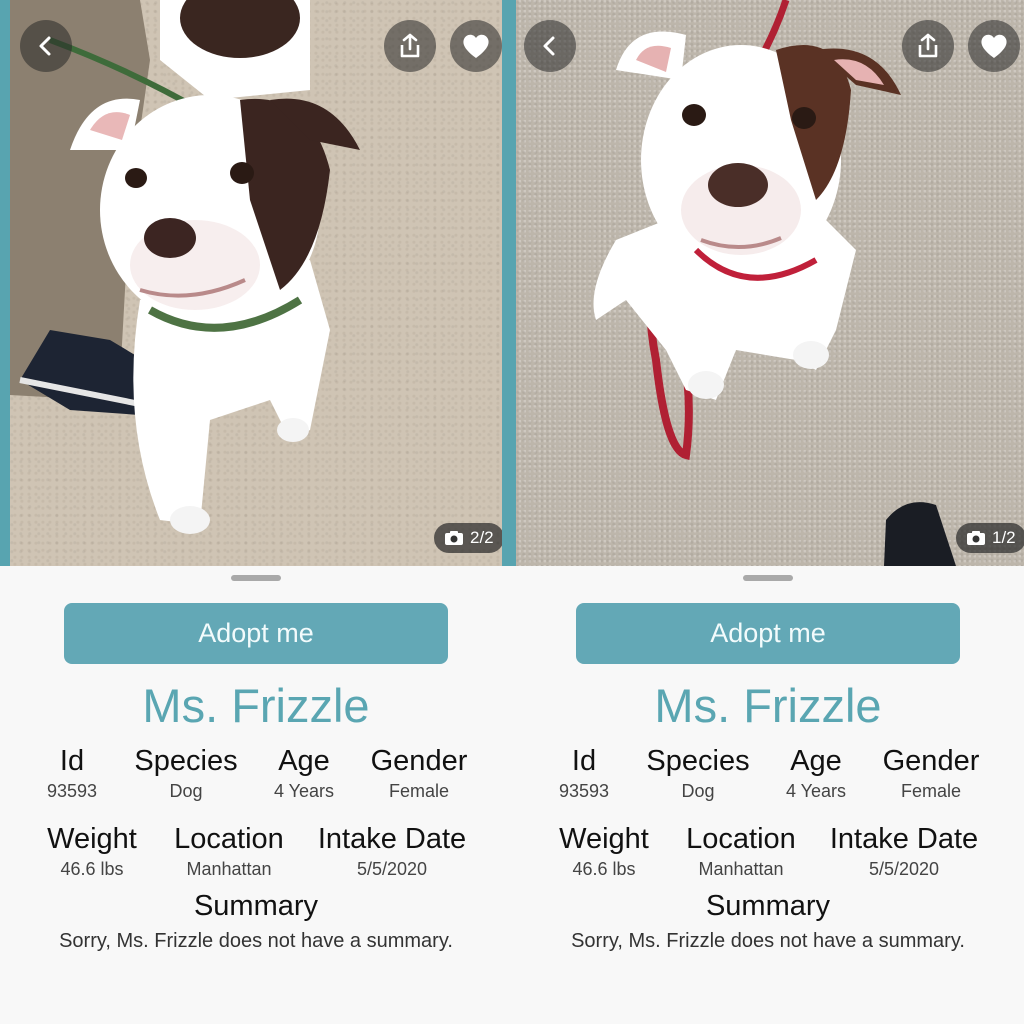  Describe the element at coordinates (990, 538) in the screenshot. I see `photo-counter: 1/2` at that location.